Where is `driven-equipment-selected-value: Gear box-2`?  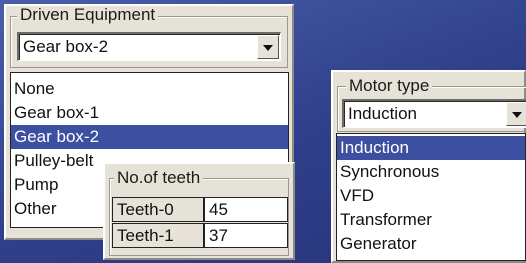 driven-equipment-selected-value: Gear box-2 is located at coordinates (66, 46).